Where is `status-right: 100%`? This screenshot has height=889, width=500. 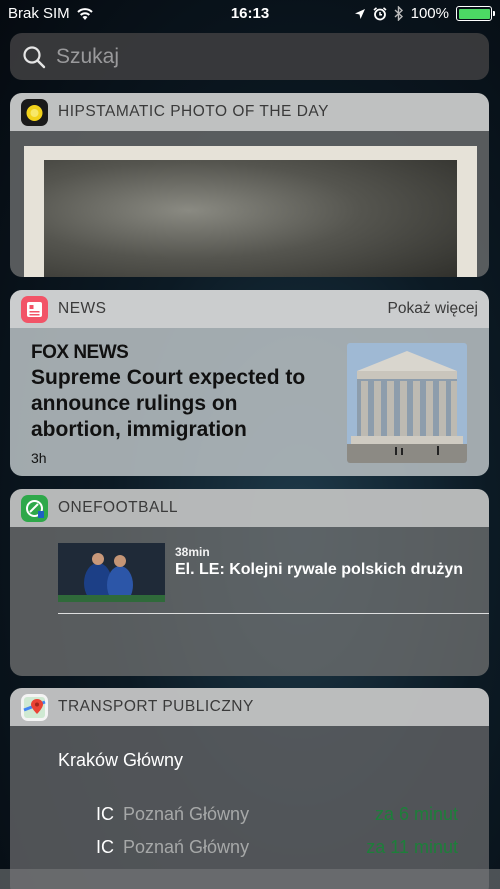
status-right: 100% is located at coordinates (424, 13).